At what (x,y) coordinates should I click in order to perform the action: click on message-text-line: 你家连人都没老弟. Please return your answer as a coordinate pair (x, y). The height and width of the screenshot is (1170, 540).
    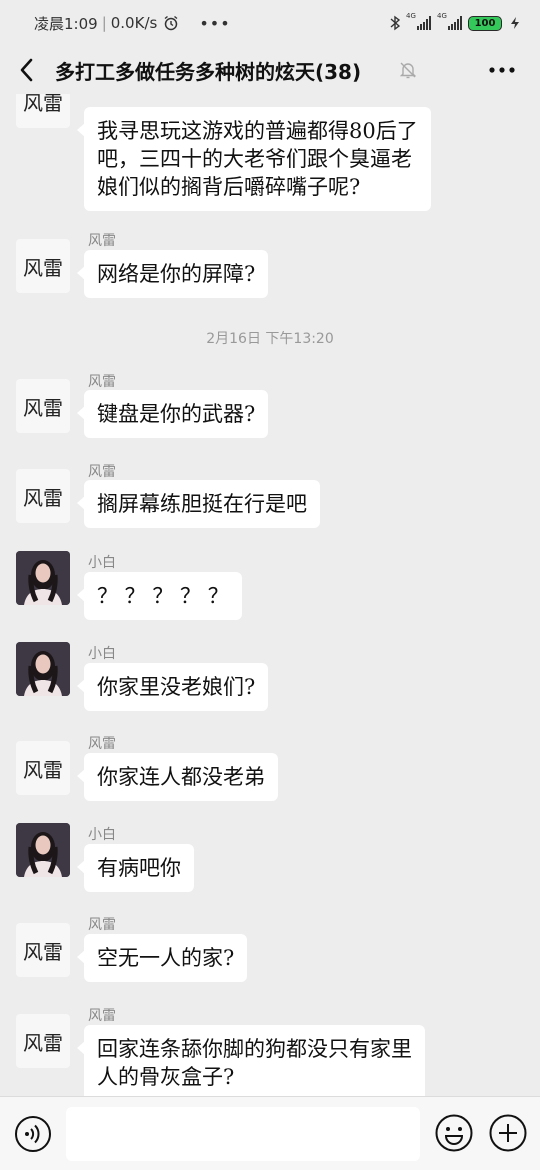
    Looking at the image, I should click on (181, 777).